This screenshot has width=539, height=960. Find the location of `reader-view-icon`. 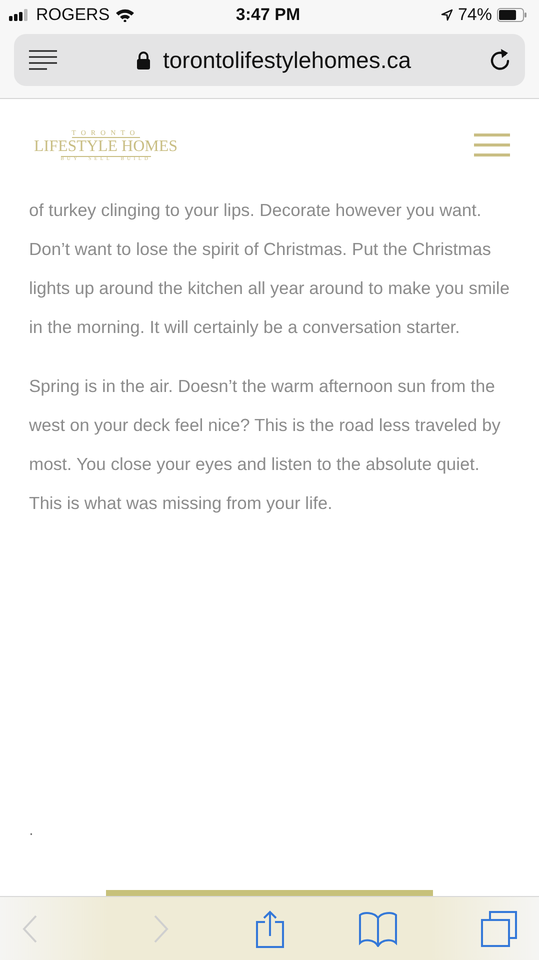

reader-view-icon is located at coordinates (43, 60).